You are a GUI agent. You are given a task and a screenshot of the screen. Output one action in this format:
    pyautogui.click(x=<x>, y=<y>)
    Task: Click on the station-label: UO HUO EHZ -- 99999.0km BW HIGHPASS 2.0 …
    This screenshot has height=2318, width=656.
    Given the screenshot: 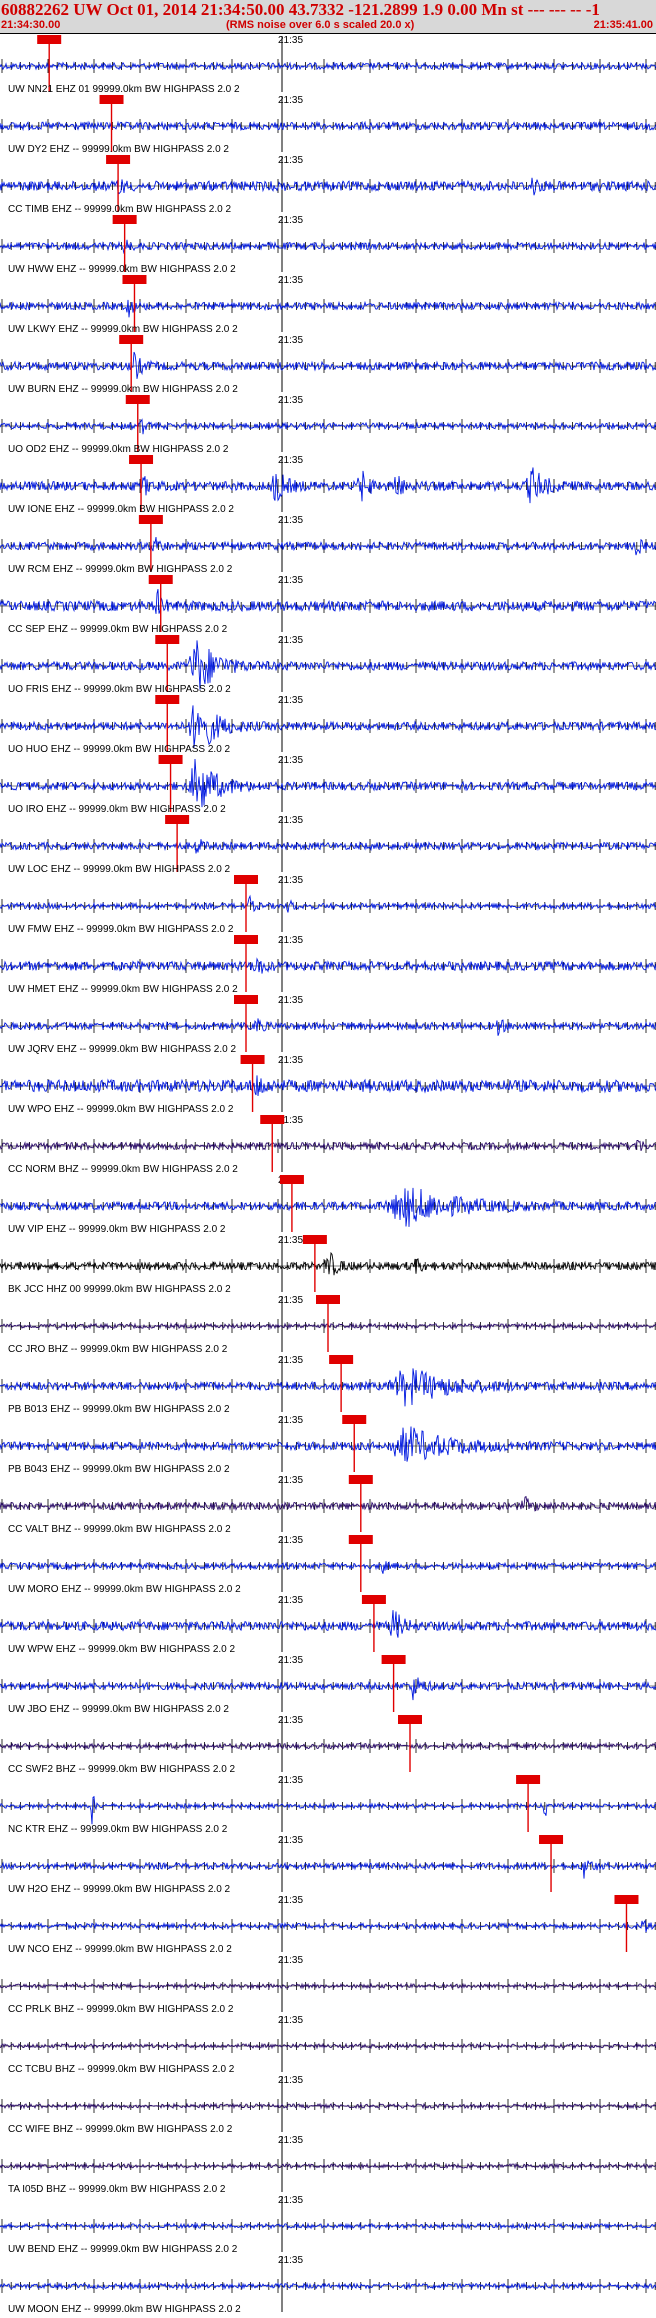 What is the action you would take?
    pyautogui.click(x=119, y=749)
    